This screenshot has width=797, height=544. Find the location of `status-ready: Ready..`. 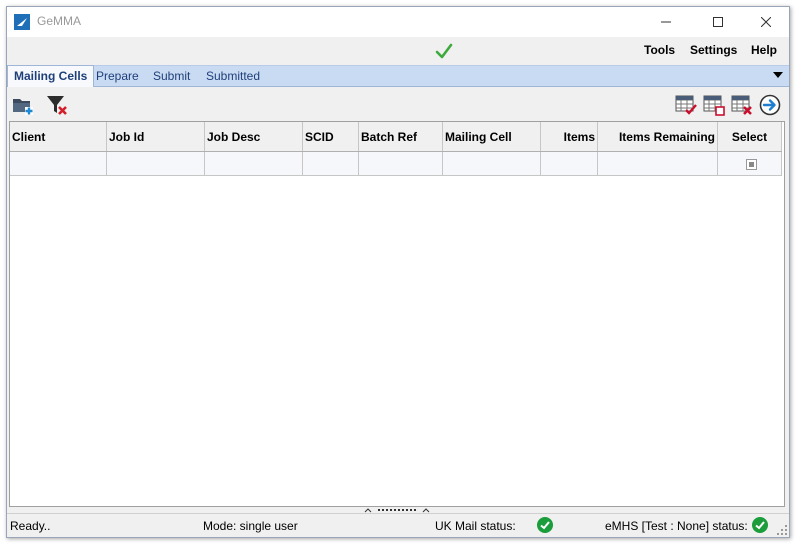

status-ready: Ready.. is located at coordinates (30, 526).